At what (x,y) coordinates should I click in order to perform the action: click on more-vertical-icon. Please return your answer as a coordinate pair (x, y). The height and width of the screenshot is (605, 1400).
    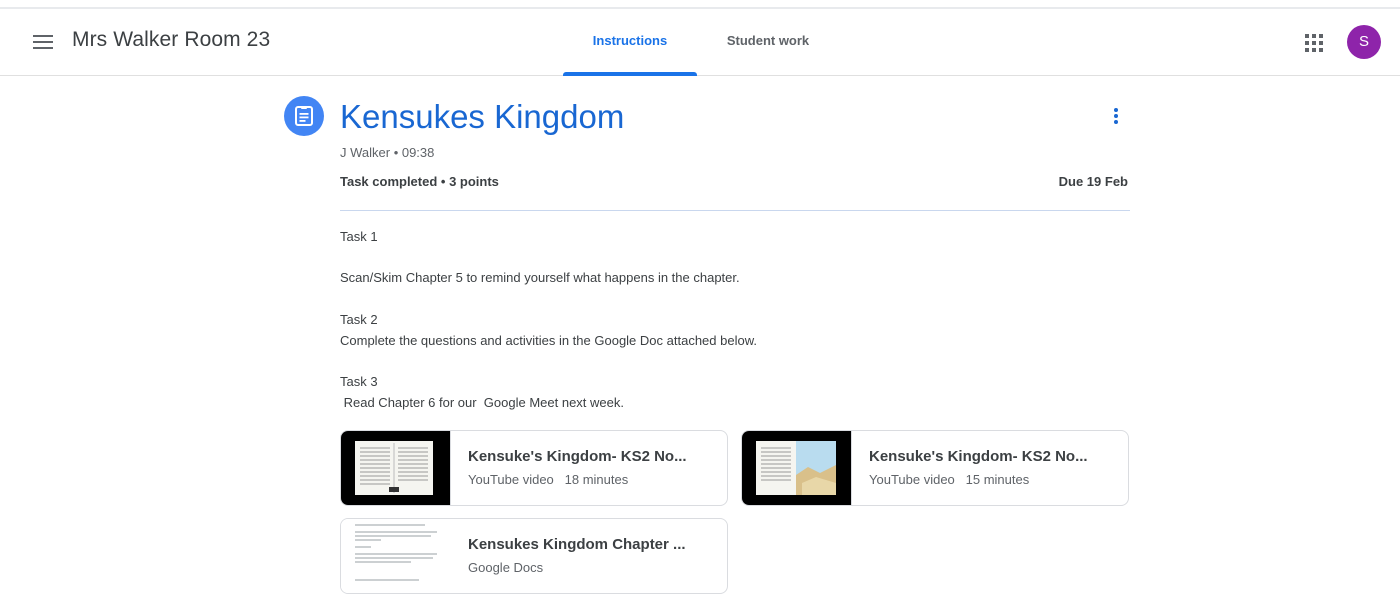
    Looking at the image, I should click on (1116, 118).